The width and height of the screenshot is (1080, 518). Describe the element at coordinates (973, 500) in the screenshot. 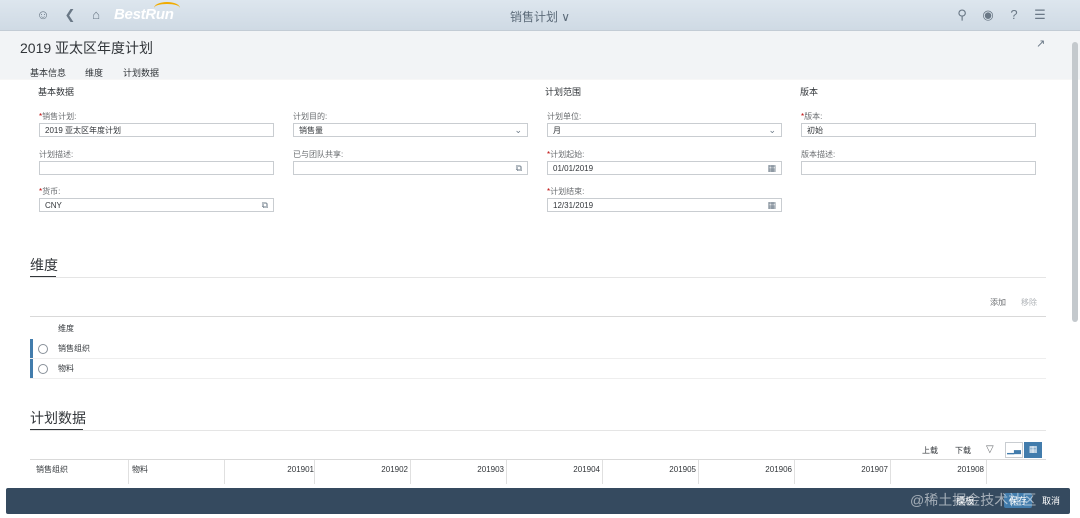

I see `watermark-text: @稀土掘金技术社区` at that location.